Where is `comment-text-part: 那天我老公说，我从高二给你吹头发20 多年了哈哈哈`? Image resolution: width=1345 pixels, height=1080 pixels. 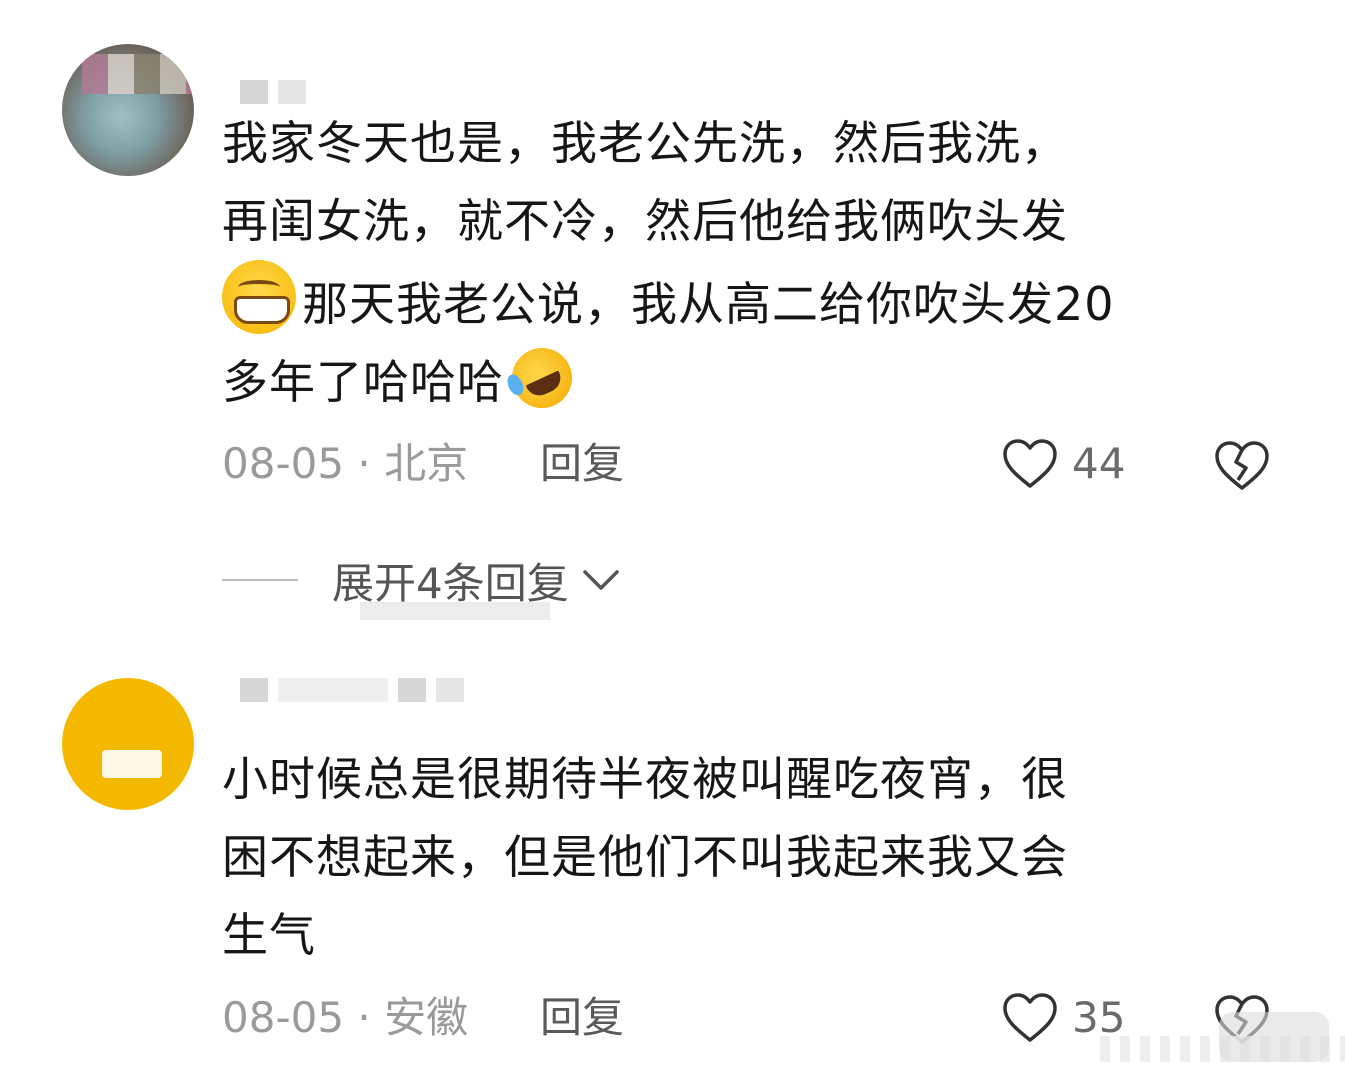 comment-text-part: 那天我老公说，我从高二给你吹头发20 多年了哈哈哈 is located at coordinates (668, 343).